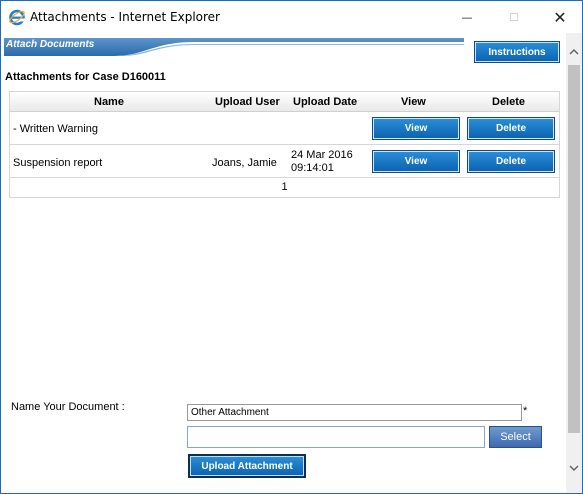  I want to click on scroll-up-button, so click(574, 51).